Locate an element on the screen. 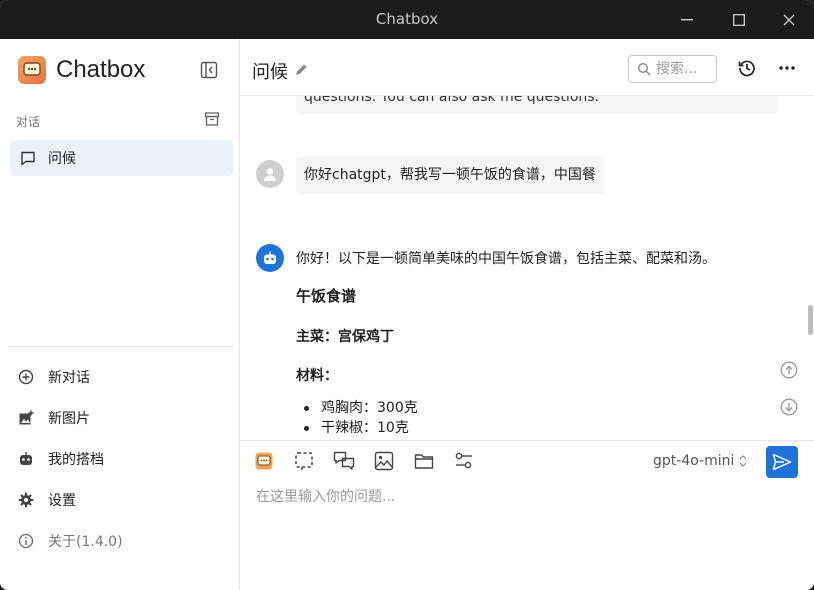 This screenshot has height=590, width=814. settings-label: 设置 is located at coordinates (62, 501).